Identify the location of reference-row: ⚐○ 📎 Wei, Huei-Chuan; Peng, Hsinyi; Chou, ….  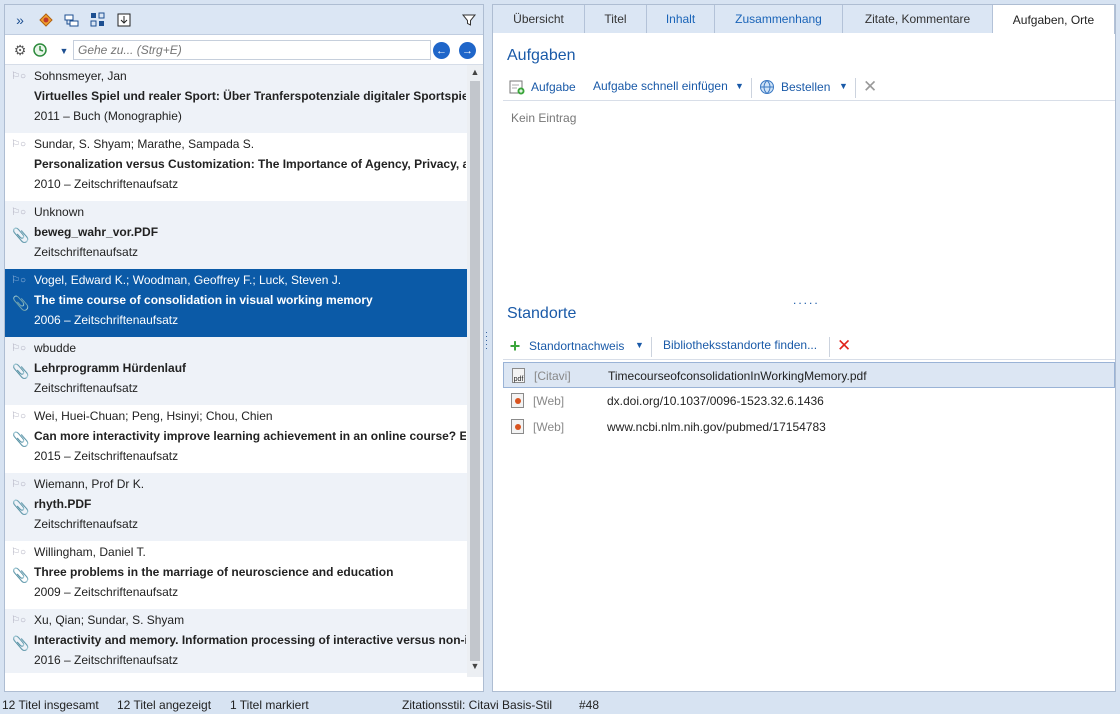
(236, 439).